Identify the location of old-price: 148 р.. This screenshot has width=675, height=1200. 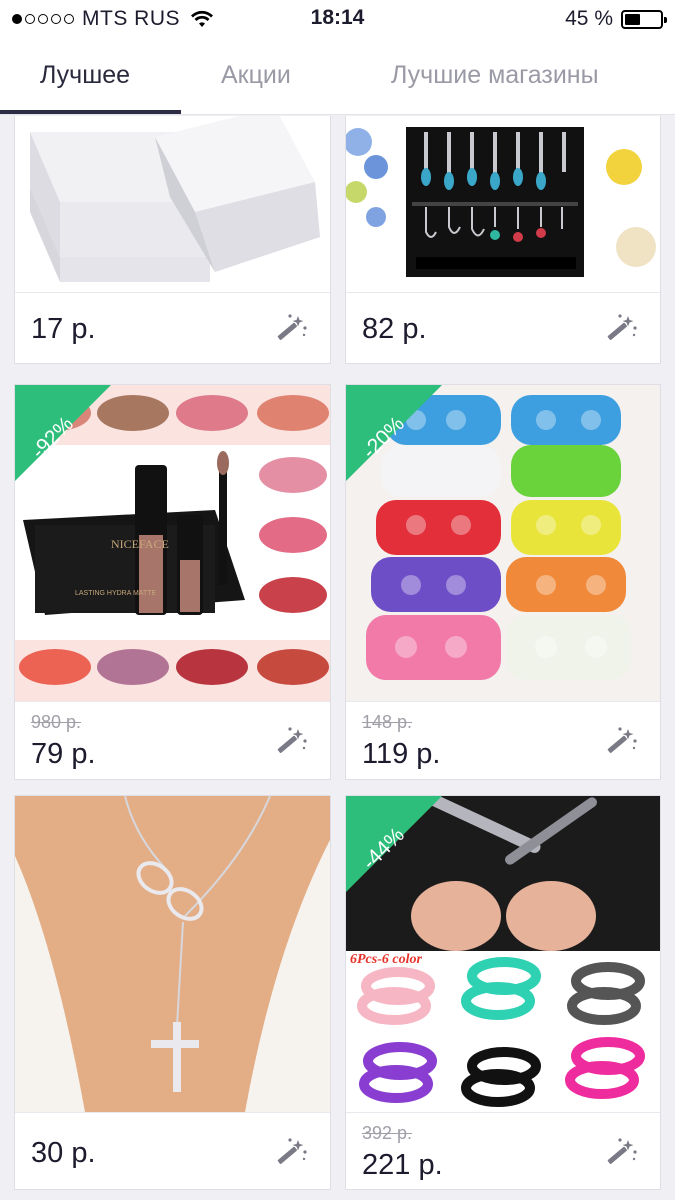
(387, 722).